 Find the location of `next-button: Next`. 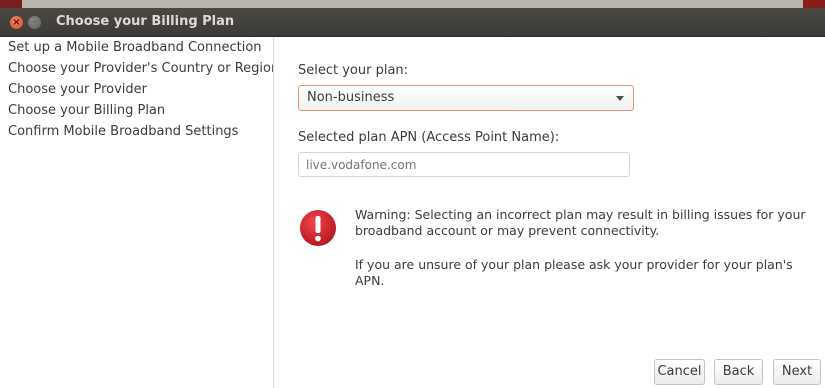

next-button: Next is located at coordinates (797, 372).